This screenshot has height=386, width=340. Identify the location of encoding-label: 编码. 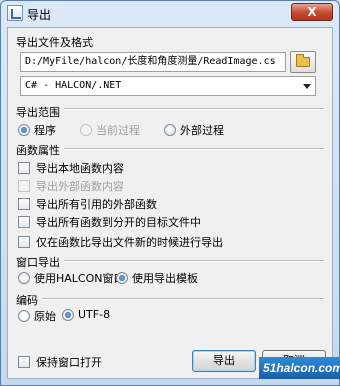
(29, 300).